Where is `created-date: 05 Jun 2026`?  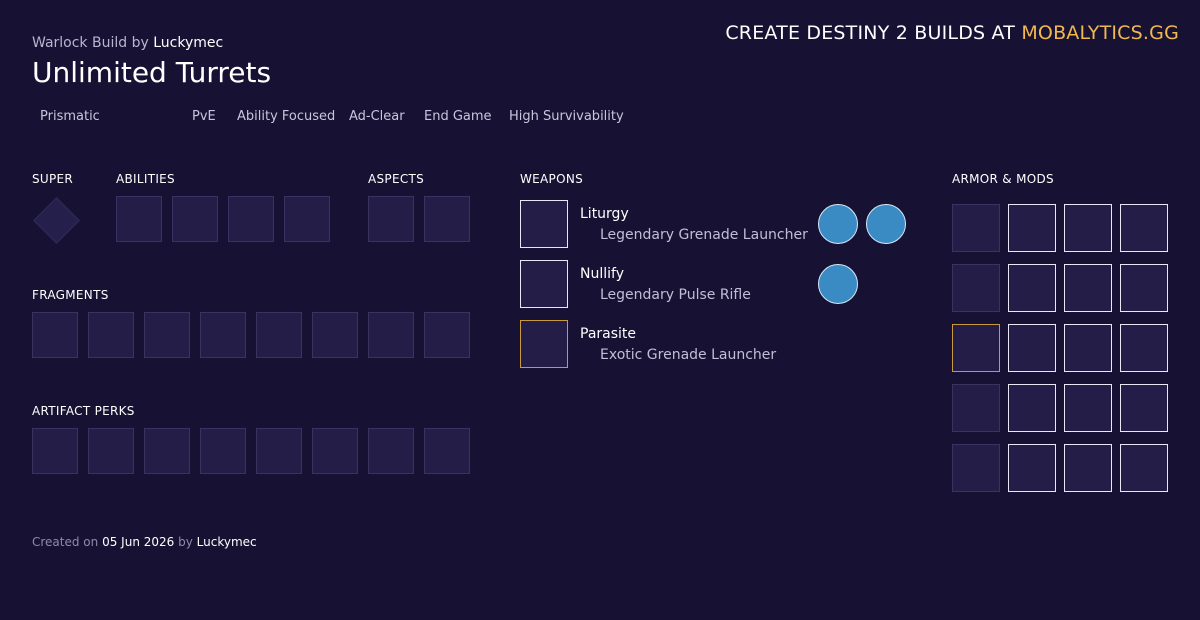
created-date: 05 Jun 2026 is located at coordinates (138, 542).